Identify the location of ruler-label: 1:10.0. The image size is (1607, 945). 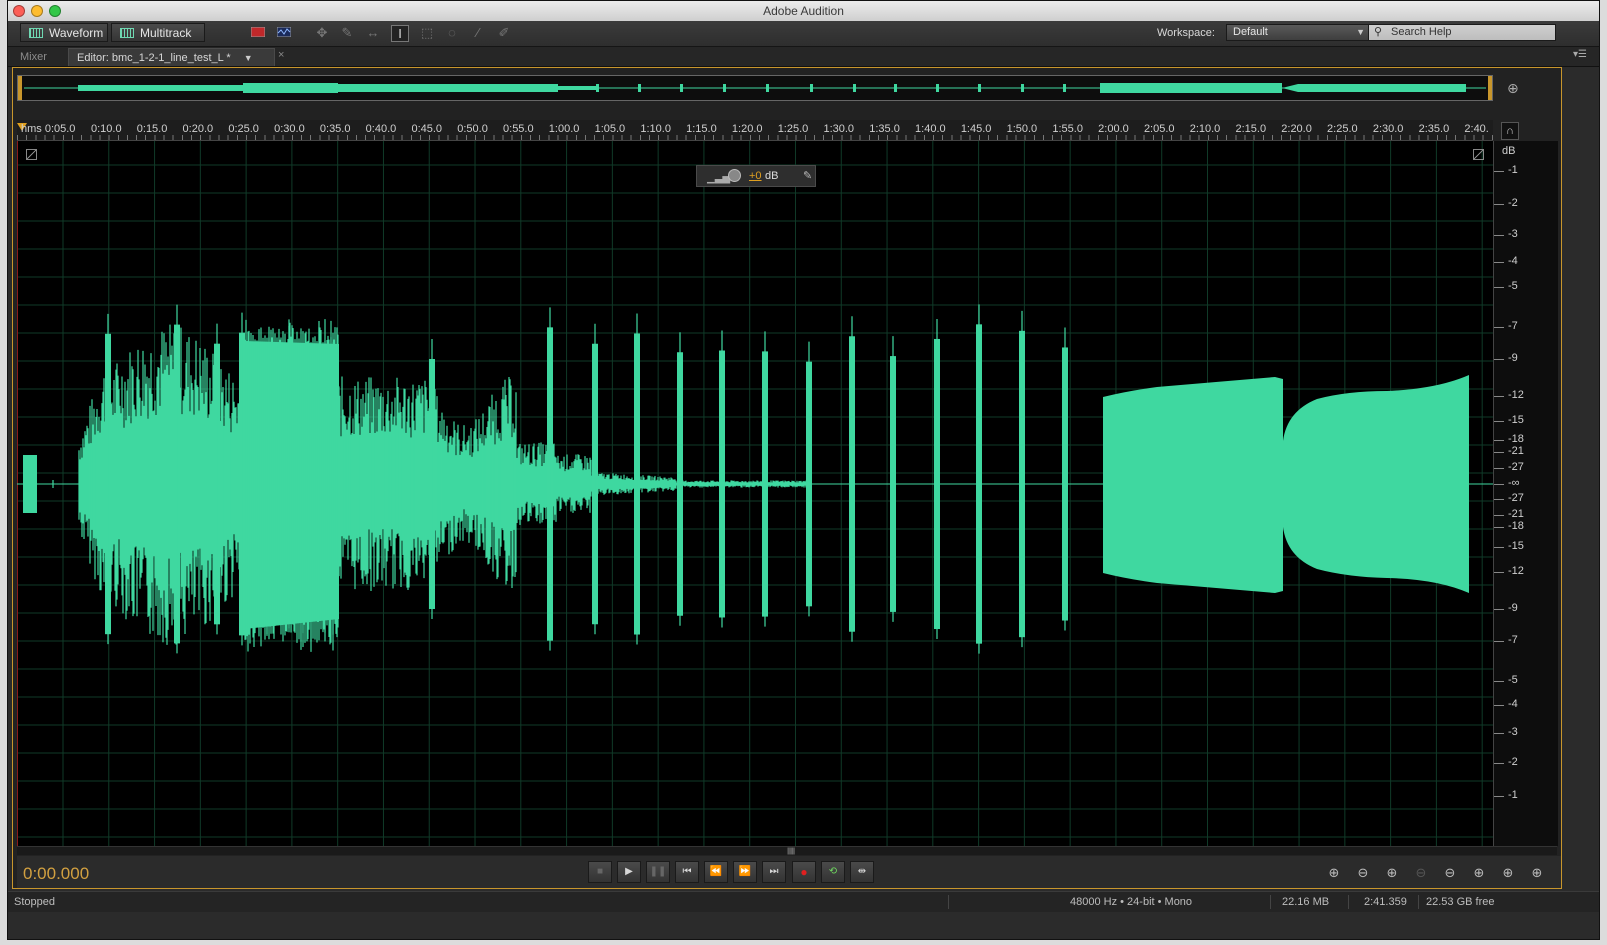
(655, 129).